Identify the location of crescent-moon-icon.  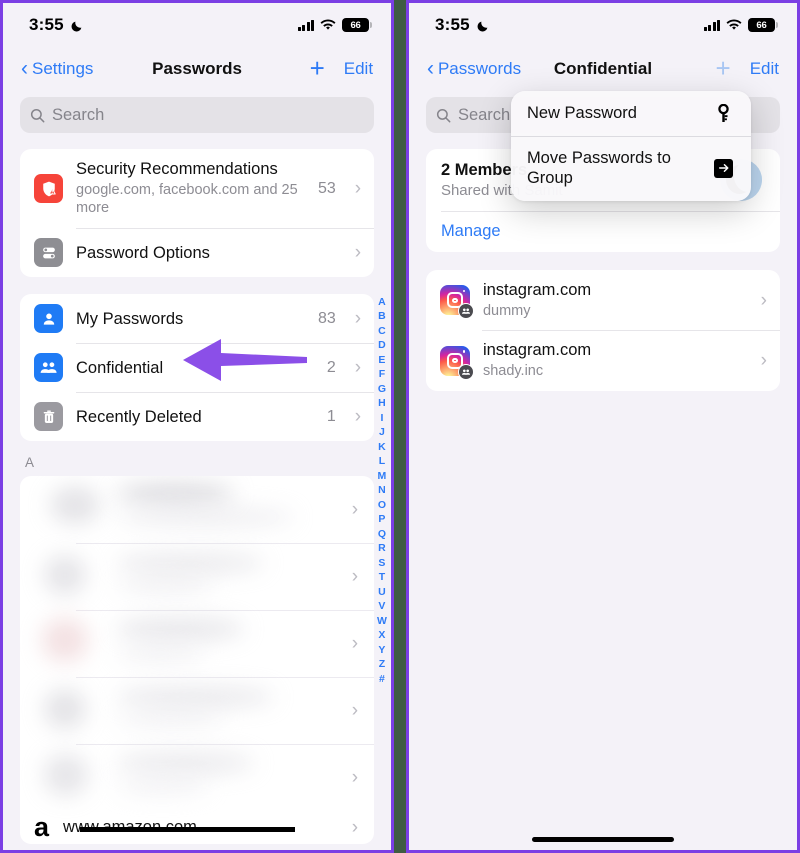
(77, 25).